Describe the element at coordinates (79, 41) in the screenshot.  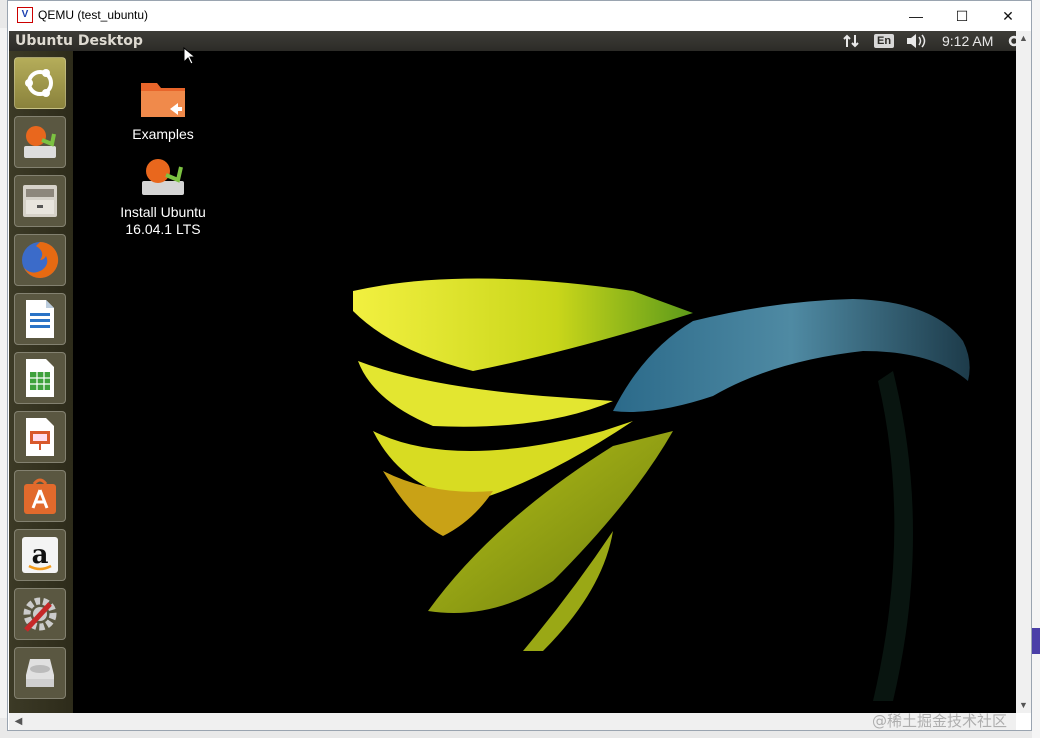
I see `panel-title: Ubuntu Desktop` at that location.